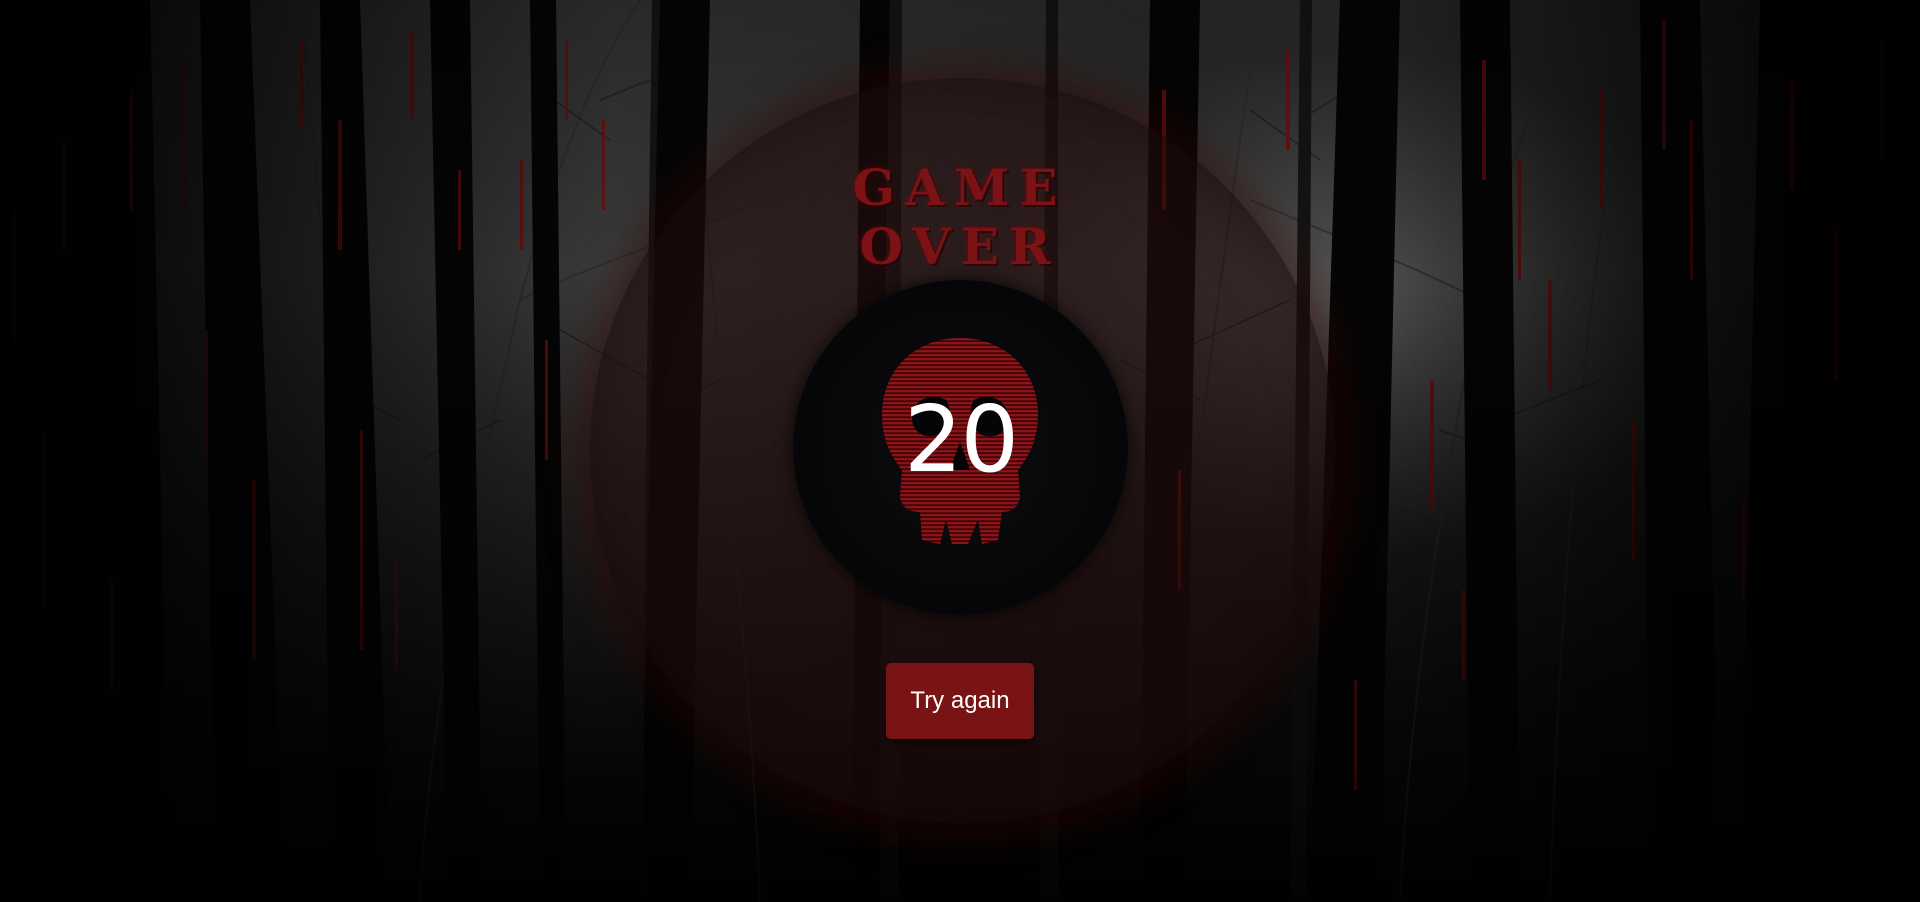 The image size is (1920, 902). Describe the element at coordinates (960, 701) in the screenshot. I see `try-again-button: Try again` at that location.